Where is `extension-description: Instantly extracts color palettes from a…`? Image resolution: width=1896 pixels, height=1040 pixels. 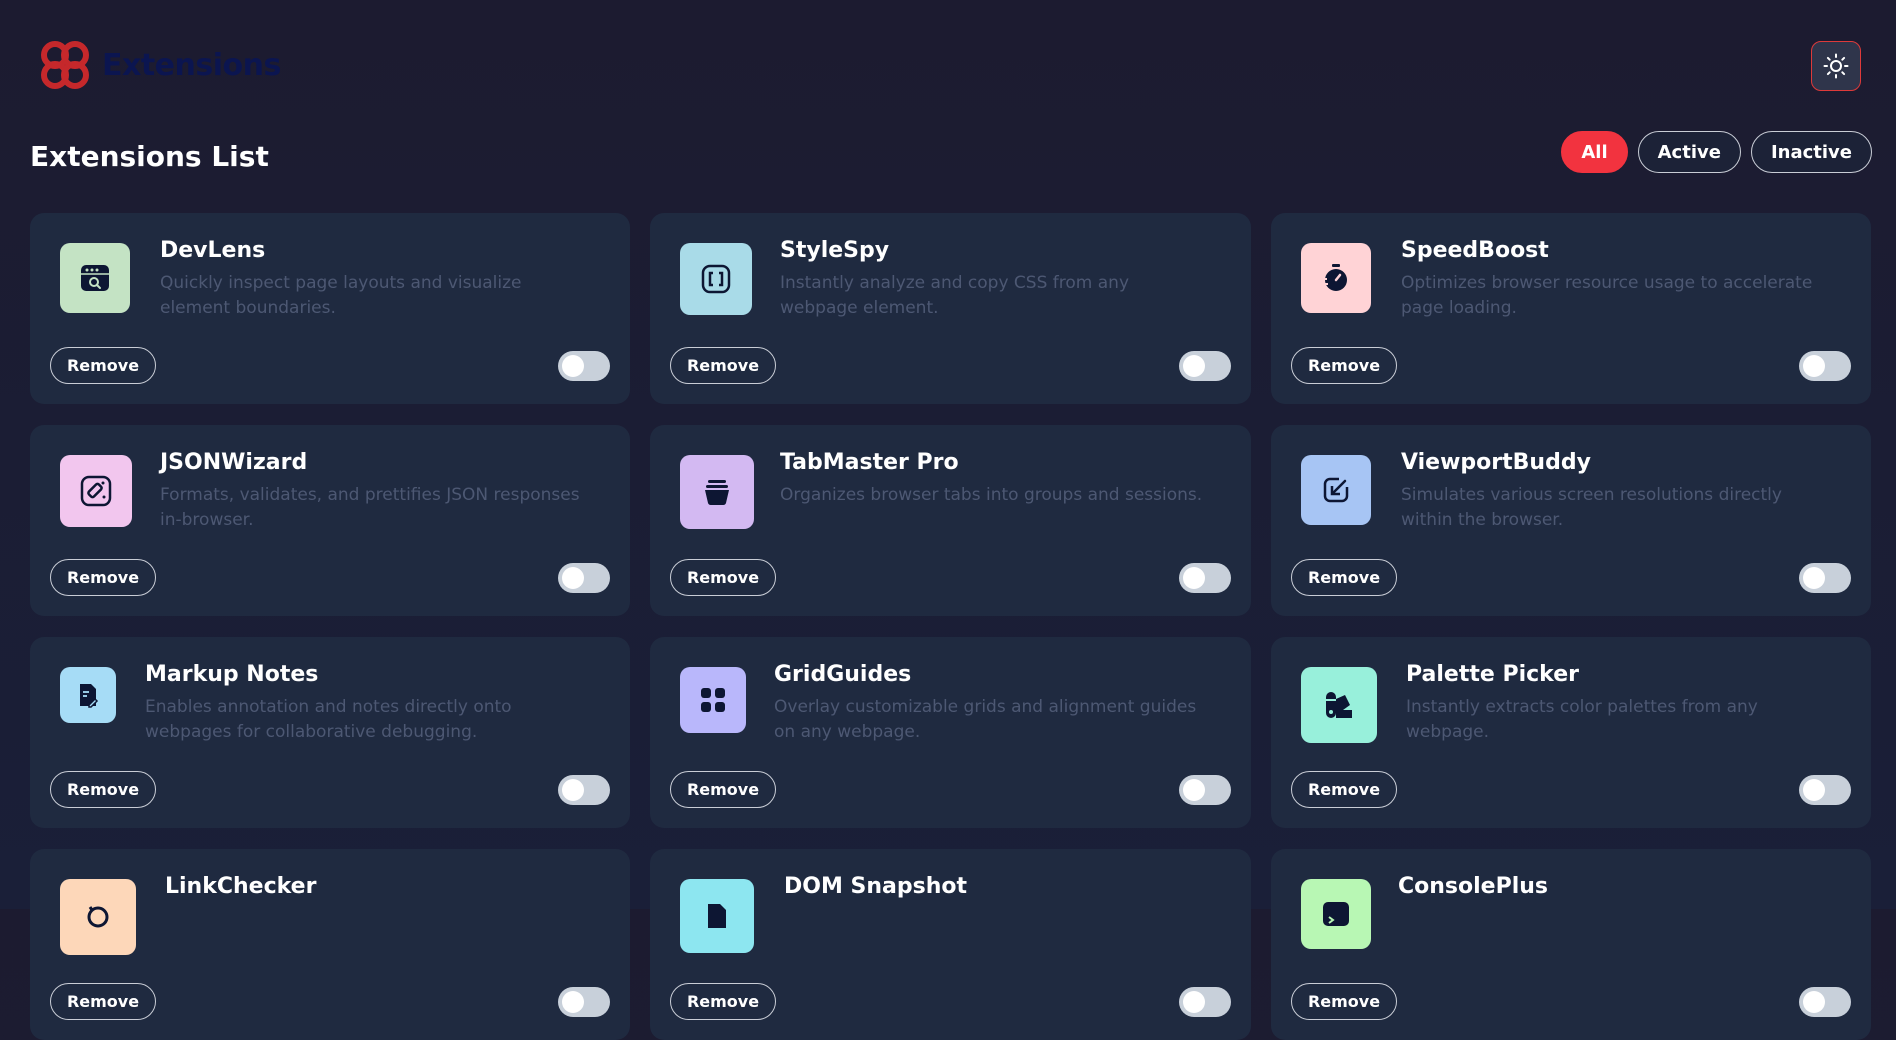
extension-description: Instantly extracts color palettes from a… is located at coordinates (1582, 719).